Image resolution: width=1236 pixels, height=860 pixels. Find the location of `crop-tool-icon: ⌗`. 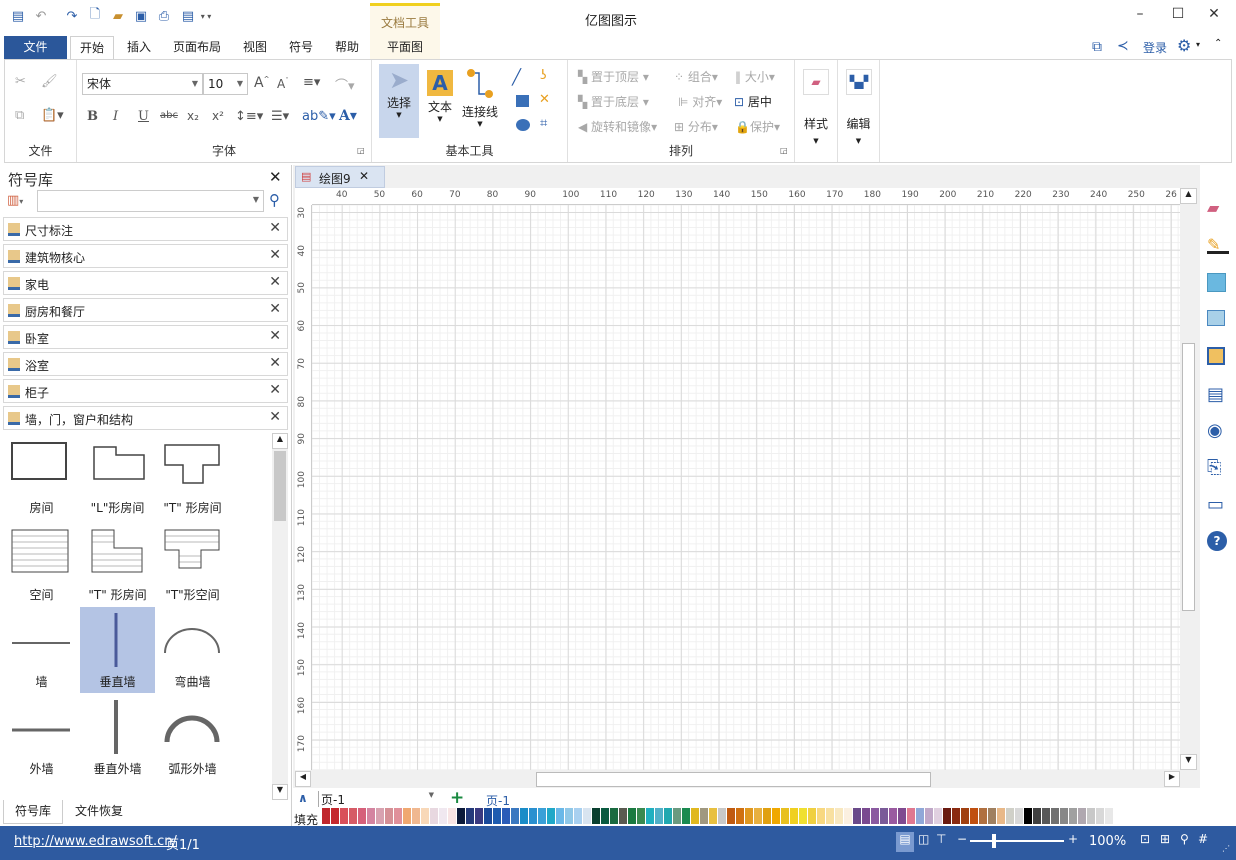

crop-tool-icon: ⌗ is located at coordinates (543, 123).